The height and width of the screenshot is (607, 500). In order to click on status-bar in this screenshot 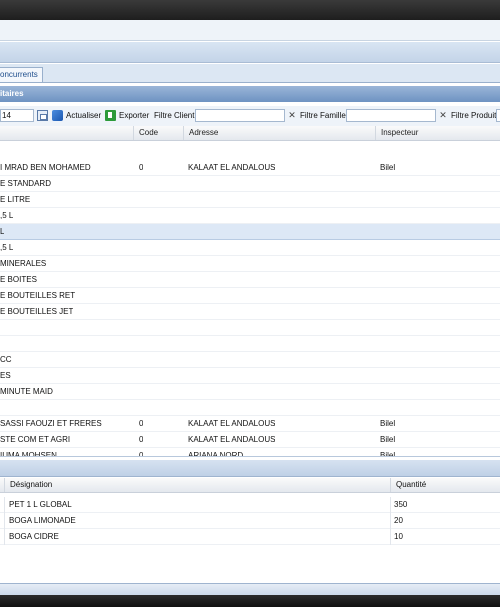, I will do `click(250, 589)`.